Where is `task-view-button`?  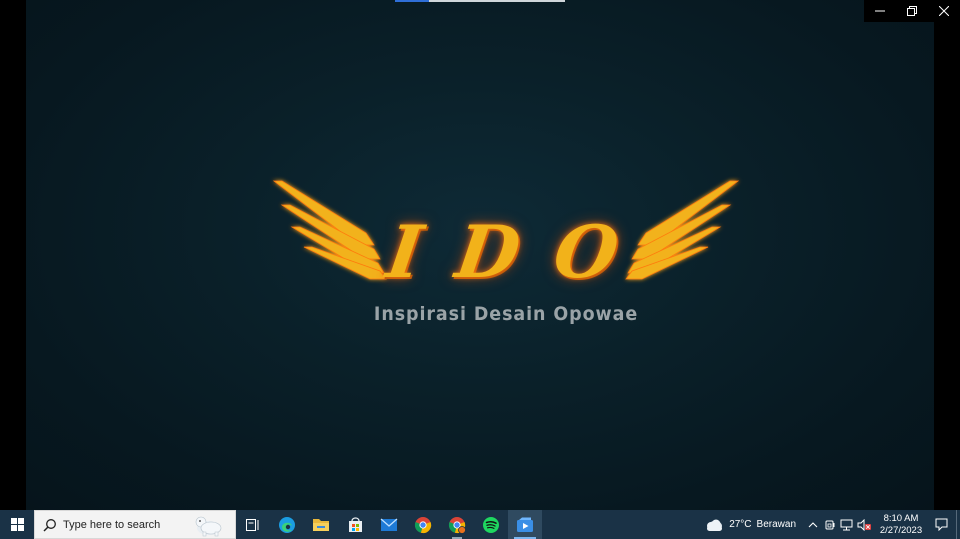 task-view-button is located at coordinates (253, 524).